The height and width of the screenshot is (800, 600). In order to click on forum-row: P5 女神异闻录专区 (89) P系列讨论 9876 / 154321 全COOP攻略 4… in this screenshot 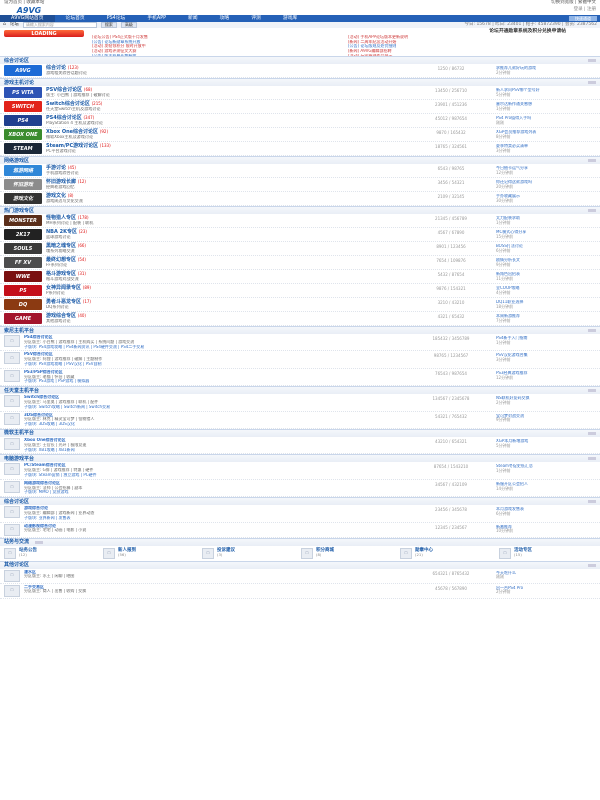, I will do `click(300, 291)`.